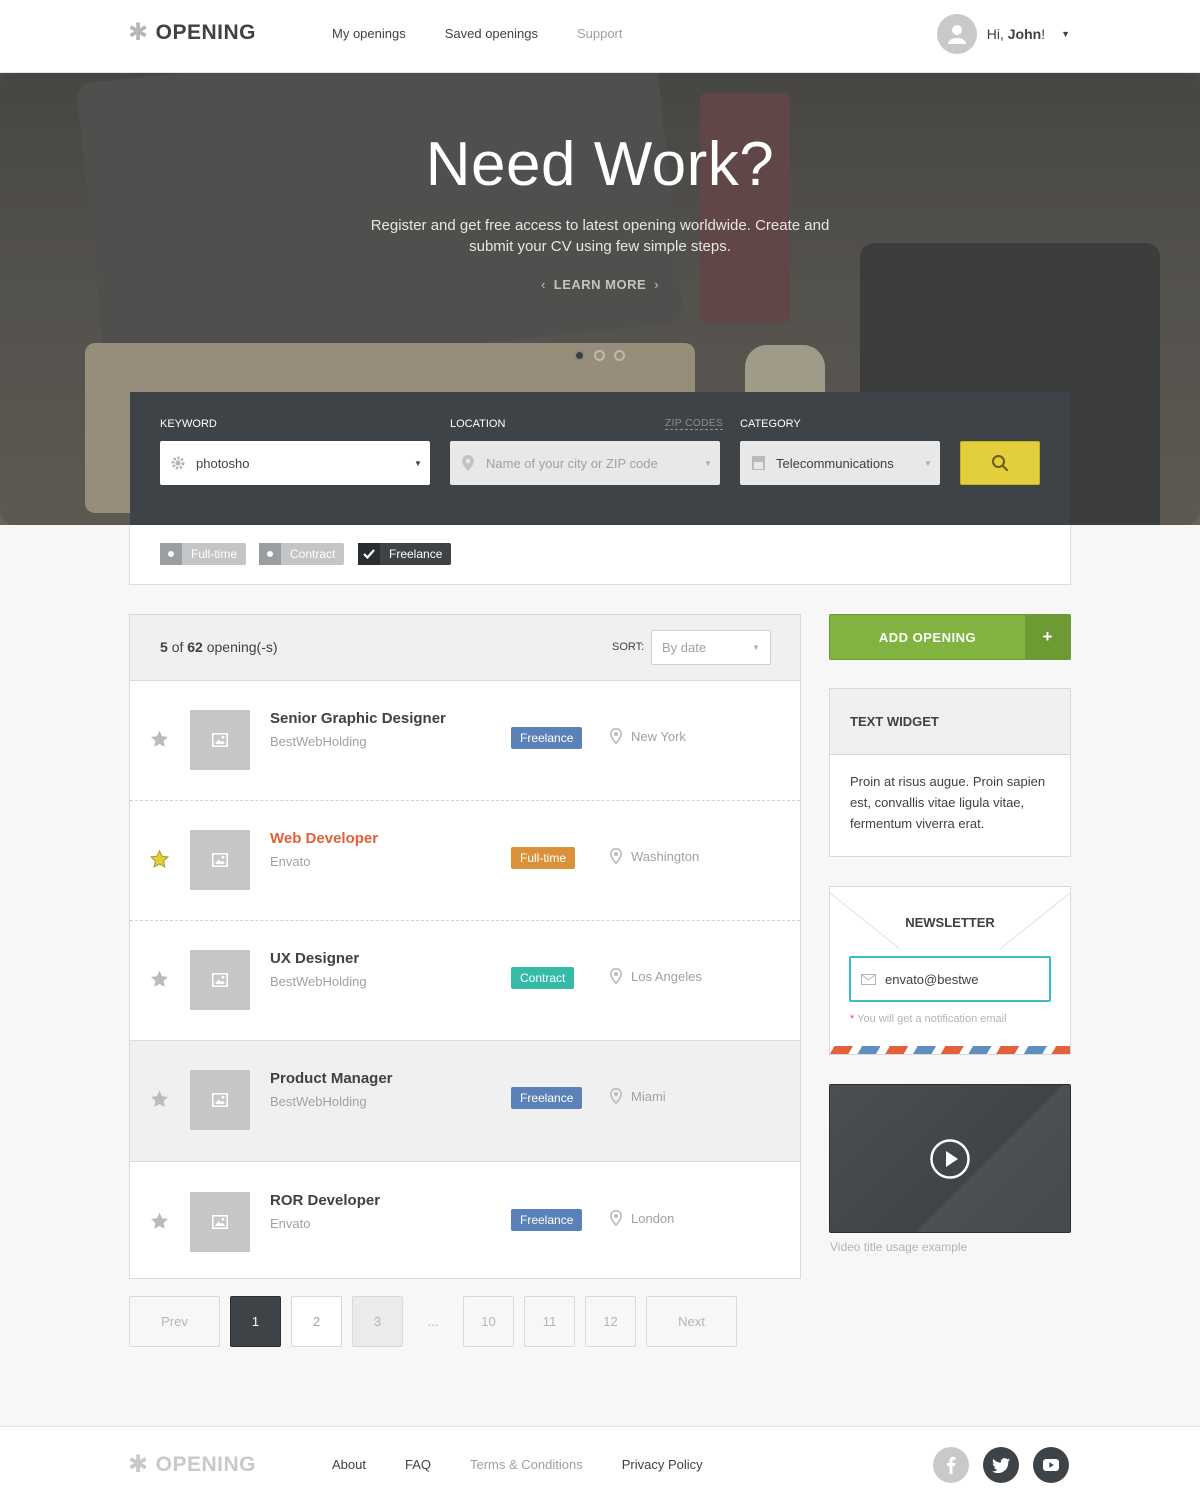  I want to click on company-name: Envato, so click(290, 861).